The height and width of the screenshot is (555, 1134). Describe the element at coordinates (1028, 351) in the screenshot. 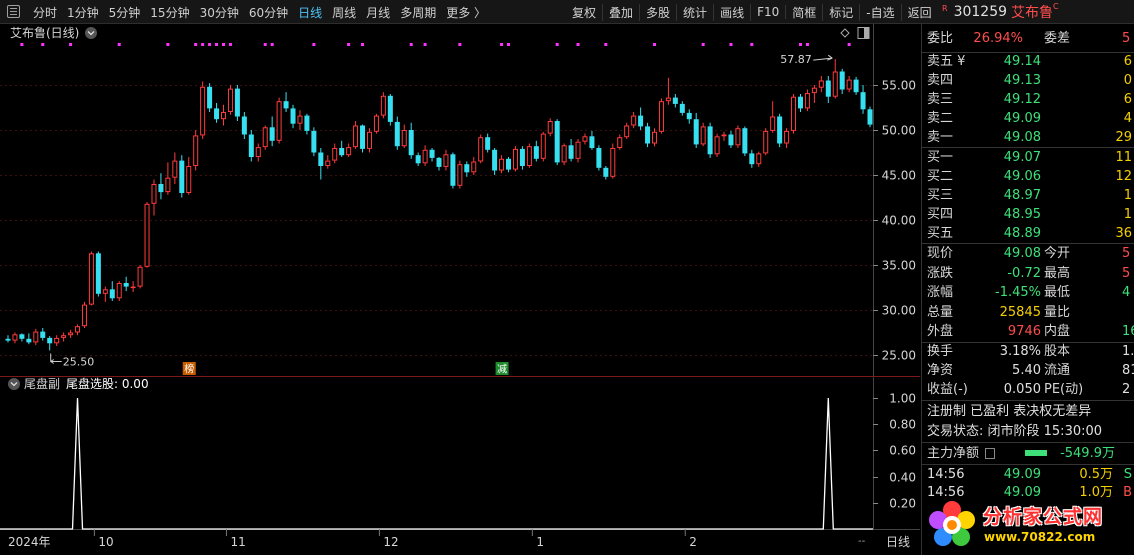

I see `stat-row: 换手 3.18% 股本 1.` at that location.